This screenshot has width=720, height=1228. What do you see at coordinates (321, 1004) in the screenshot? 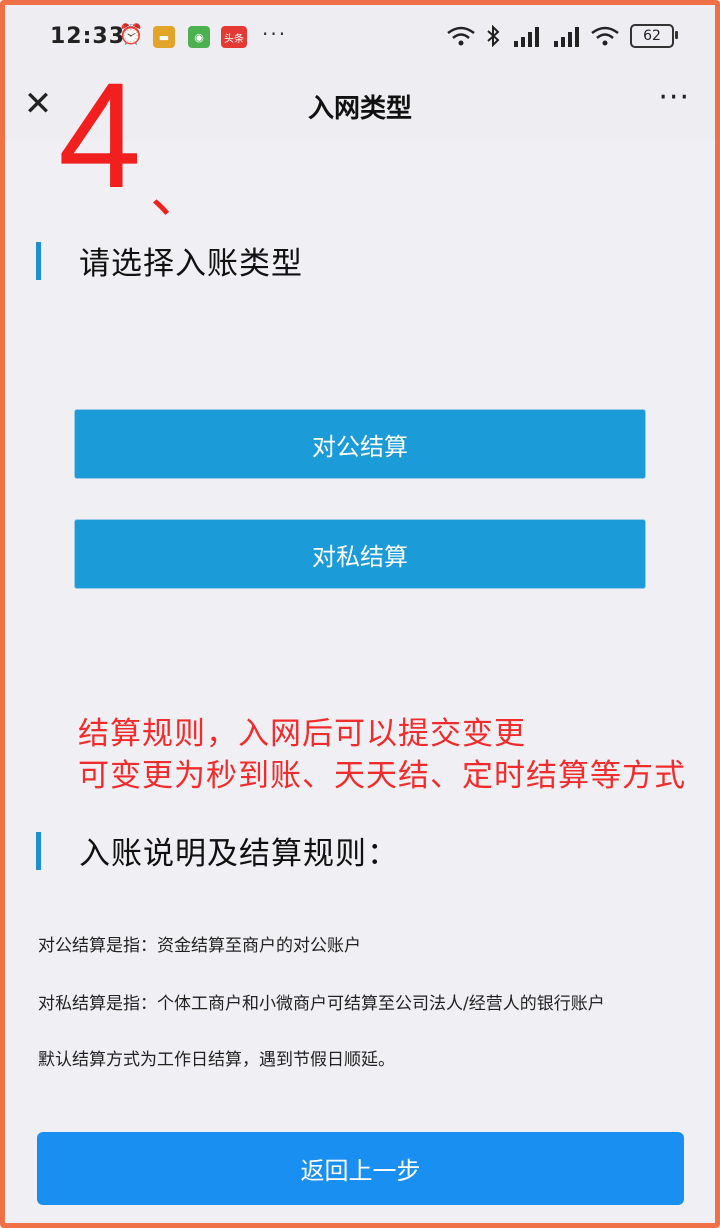
I see `rule-text: 对私结算是指：个体工商户和小微商户可结算至公司法人/经营人的银行账户` at bounding box center [321, 1004].